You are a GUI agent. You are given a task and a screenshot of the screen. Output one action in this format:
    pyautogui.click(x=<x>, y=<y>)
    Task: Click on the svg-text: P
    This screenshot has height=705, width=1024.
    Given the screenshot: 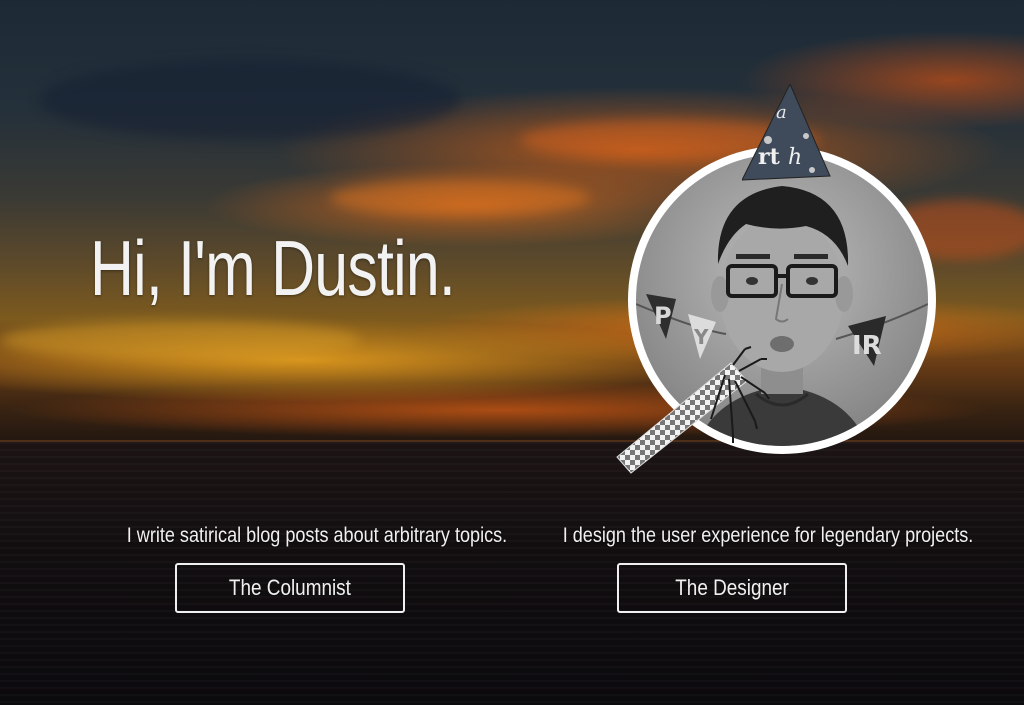 What is the action you would take?
    pyautogui.click(x=663, y=316)
    